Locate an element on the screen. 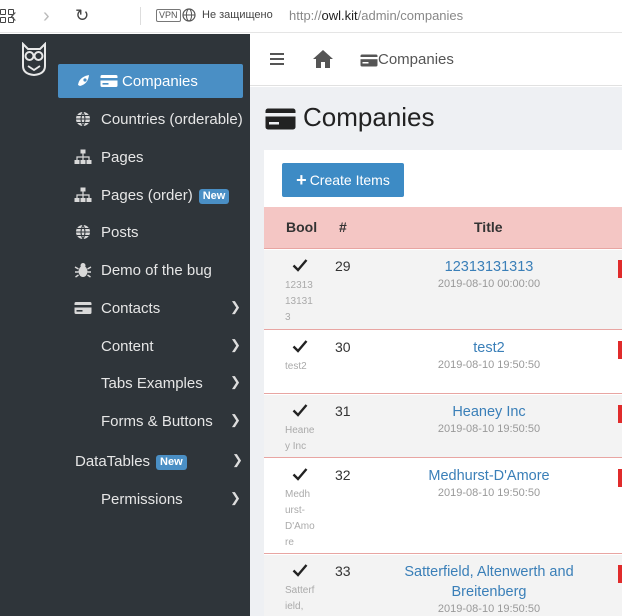  sidebar-item-label: Countries (orderable) is located at coordinates (172, 119).